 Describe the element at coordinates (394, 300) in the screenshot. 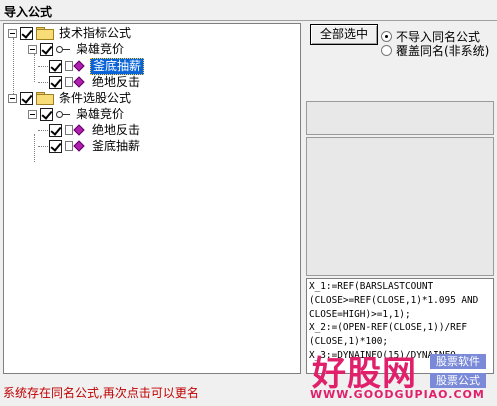

I see `code-line: (CLOSE>=REF(CLOSE,1)*1.095 AND` at that location.